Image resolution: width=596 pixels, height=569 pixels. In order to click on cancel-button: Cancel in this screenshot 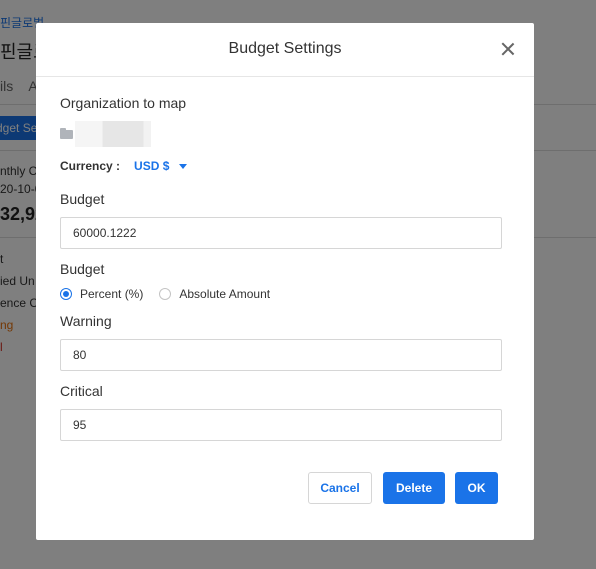, I will do `click(340, 488)`.